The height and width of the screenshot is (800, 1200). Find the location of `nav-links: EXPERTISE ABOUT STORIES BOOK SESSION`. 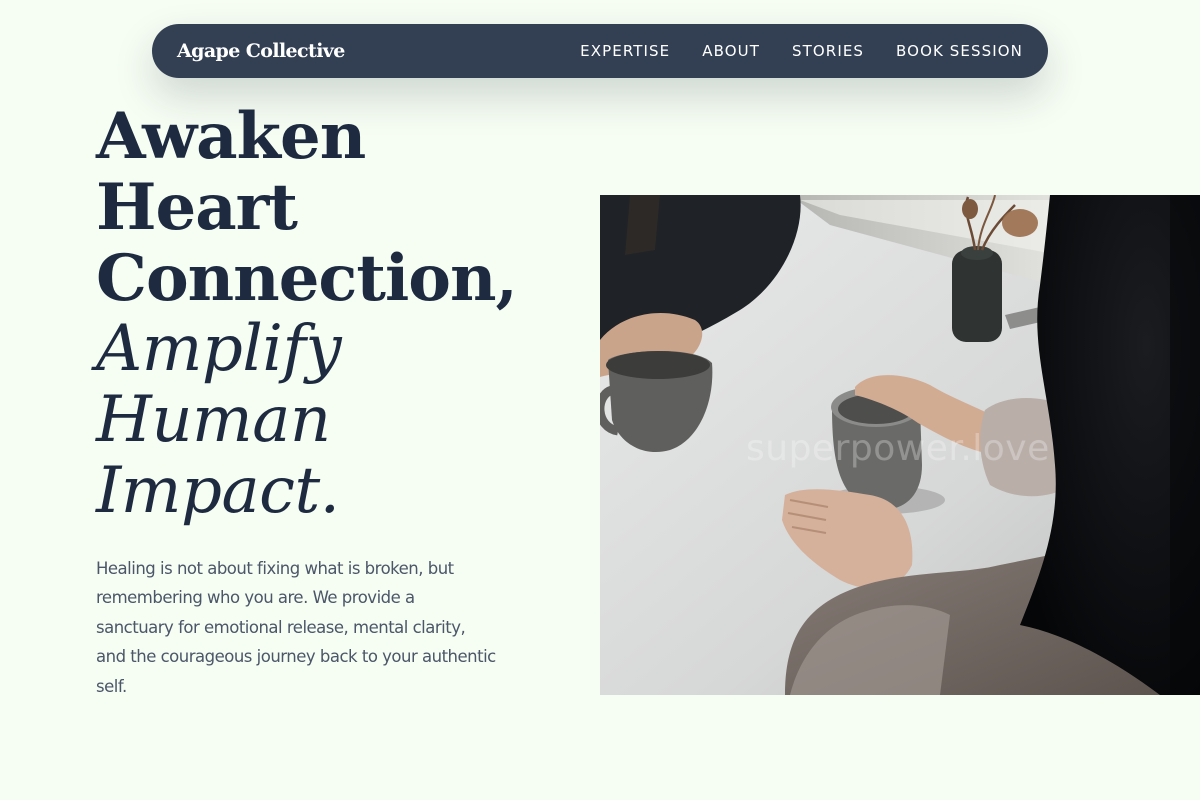

nav-links: EXPERTISE ABOUT STORIES BOOK SESSION is located at coordinates (801, 51).